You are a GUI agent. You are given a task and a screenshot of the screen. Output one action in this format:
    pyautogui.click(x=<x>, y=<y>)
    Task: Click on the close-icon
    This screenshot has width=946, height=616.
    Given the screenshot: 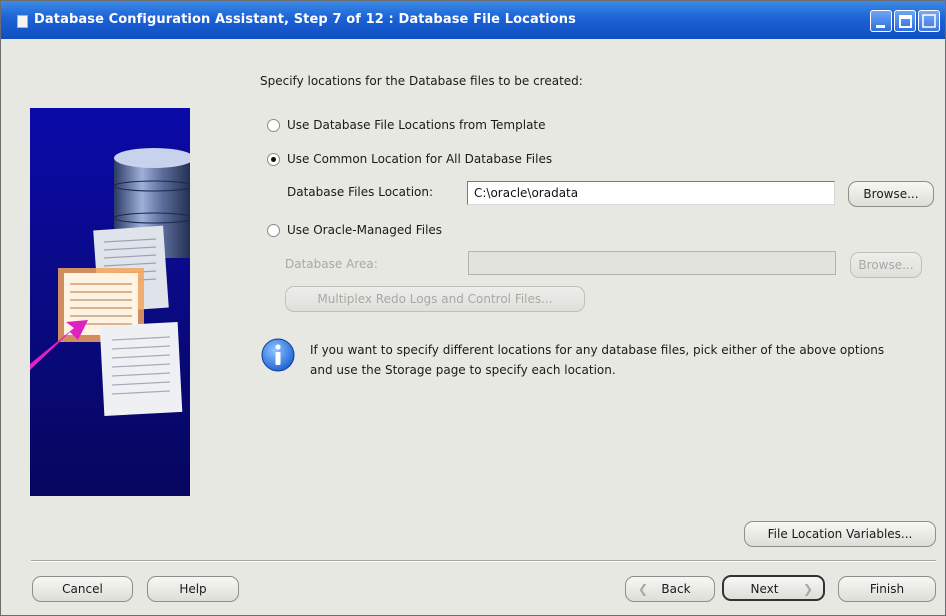 What is the action you would take?
    pyautogui.click(x=929, y=21)
    